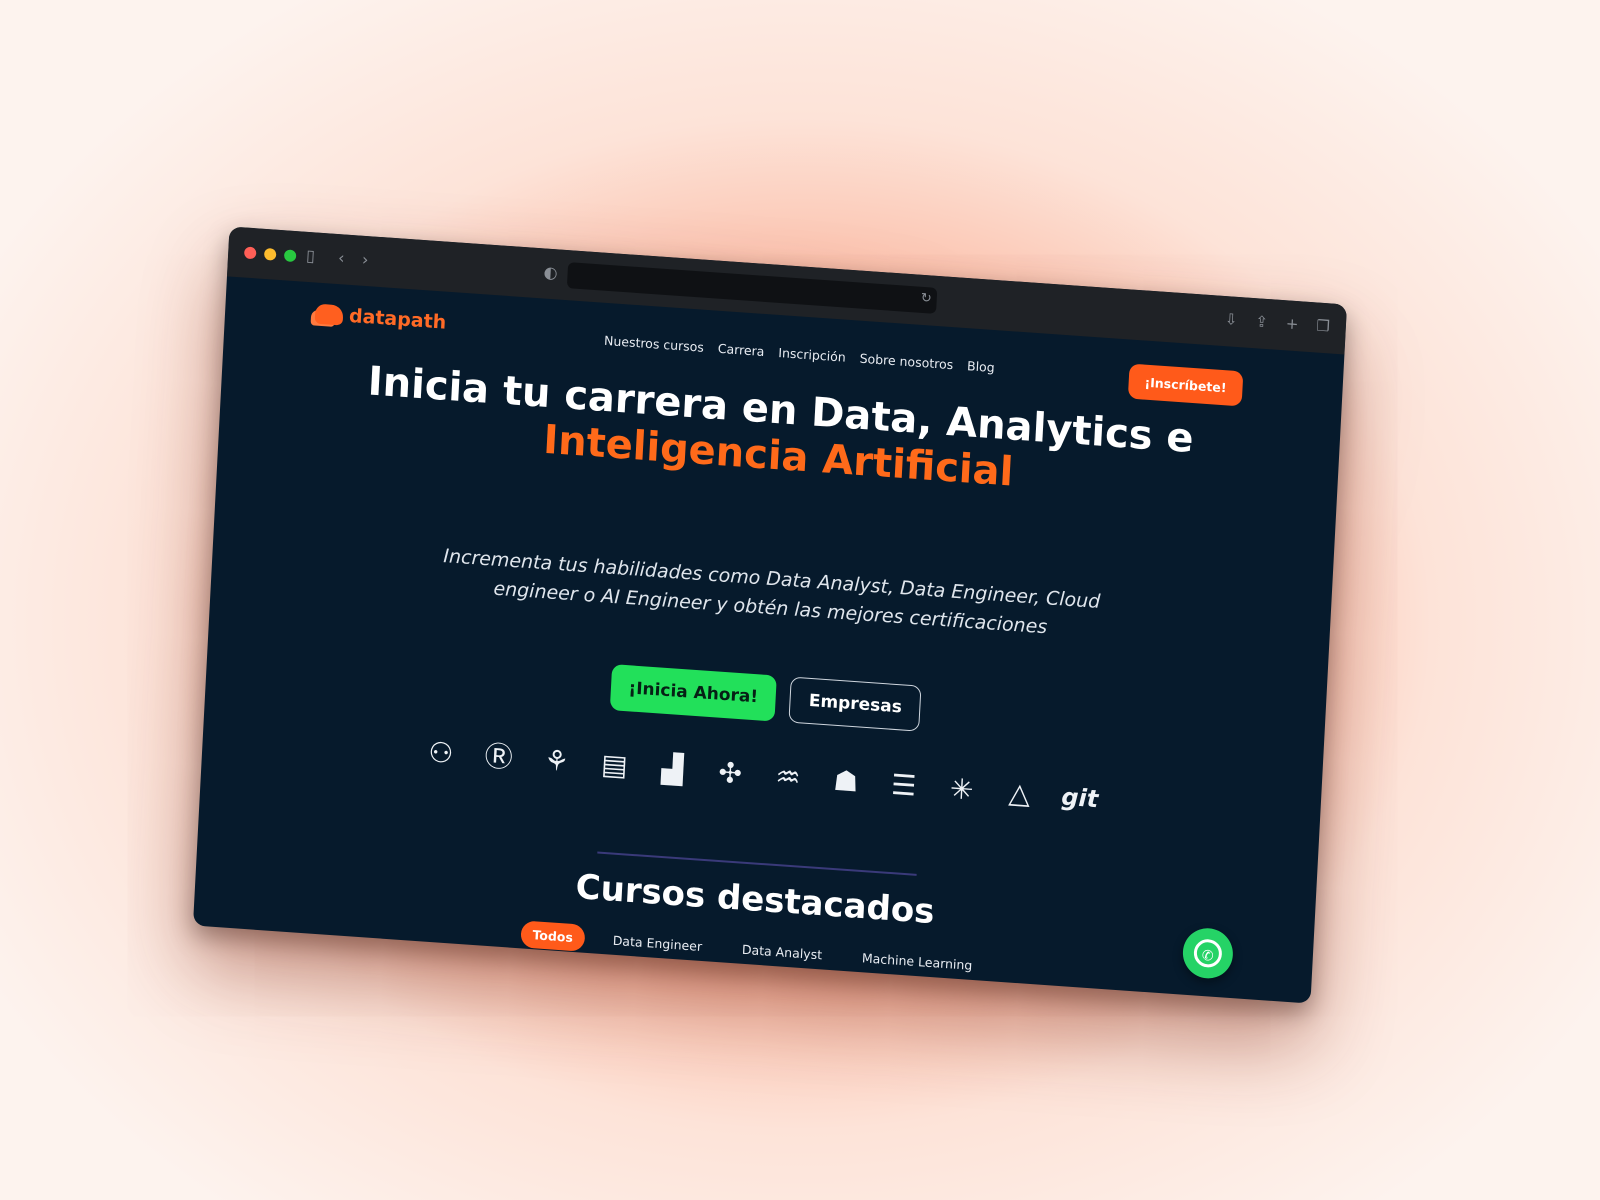 Image resolution: width=1600 pixels, height=1200 pixels. Describe the element at coordinates (917, 961) in the screenshot. I see `filter-machine-learning: Machine Learning` at that location.